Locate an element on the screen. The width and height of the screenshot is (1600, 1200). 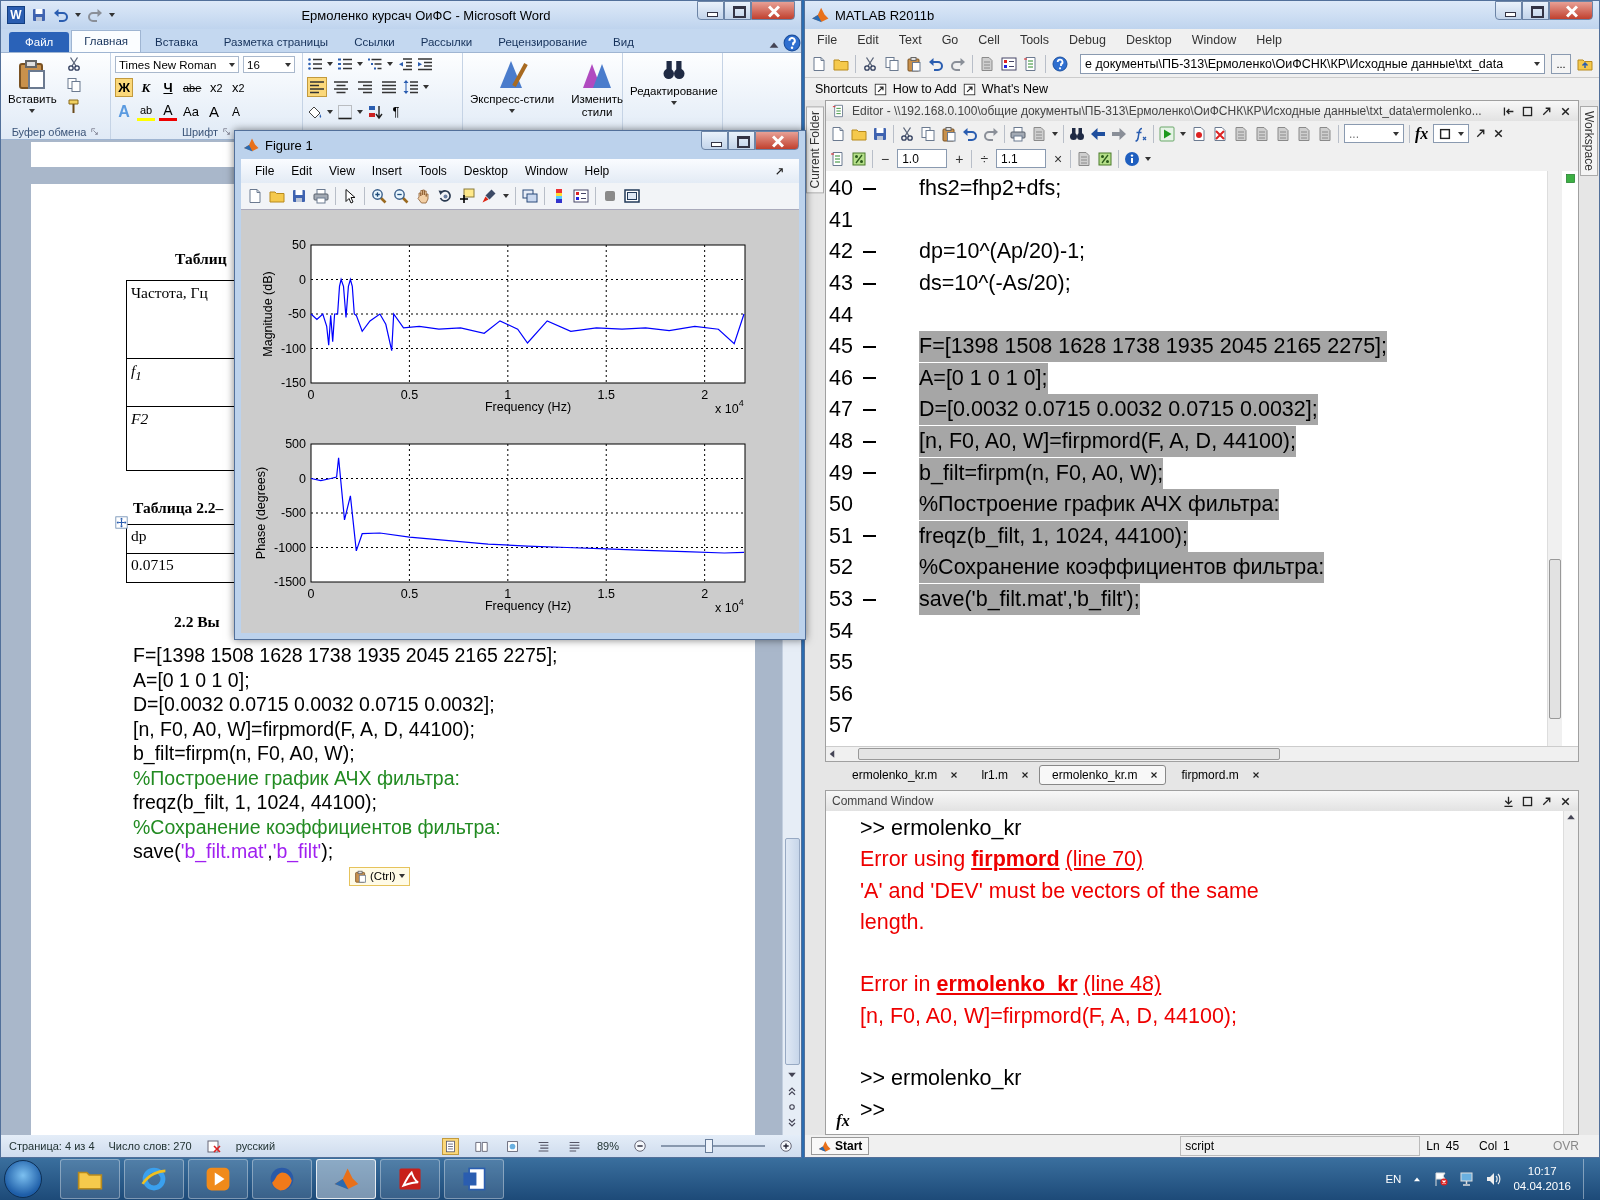
folder-icon is located at coordinates (841, 64).